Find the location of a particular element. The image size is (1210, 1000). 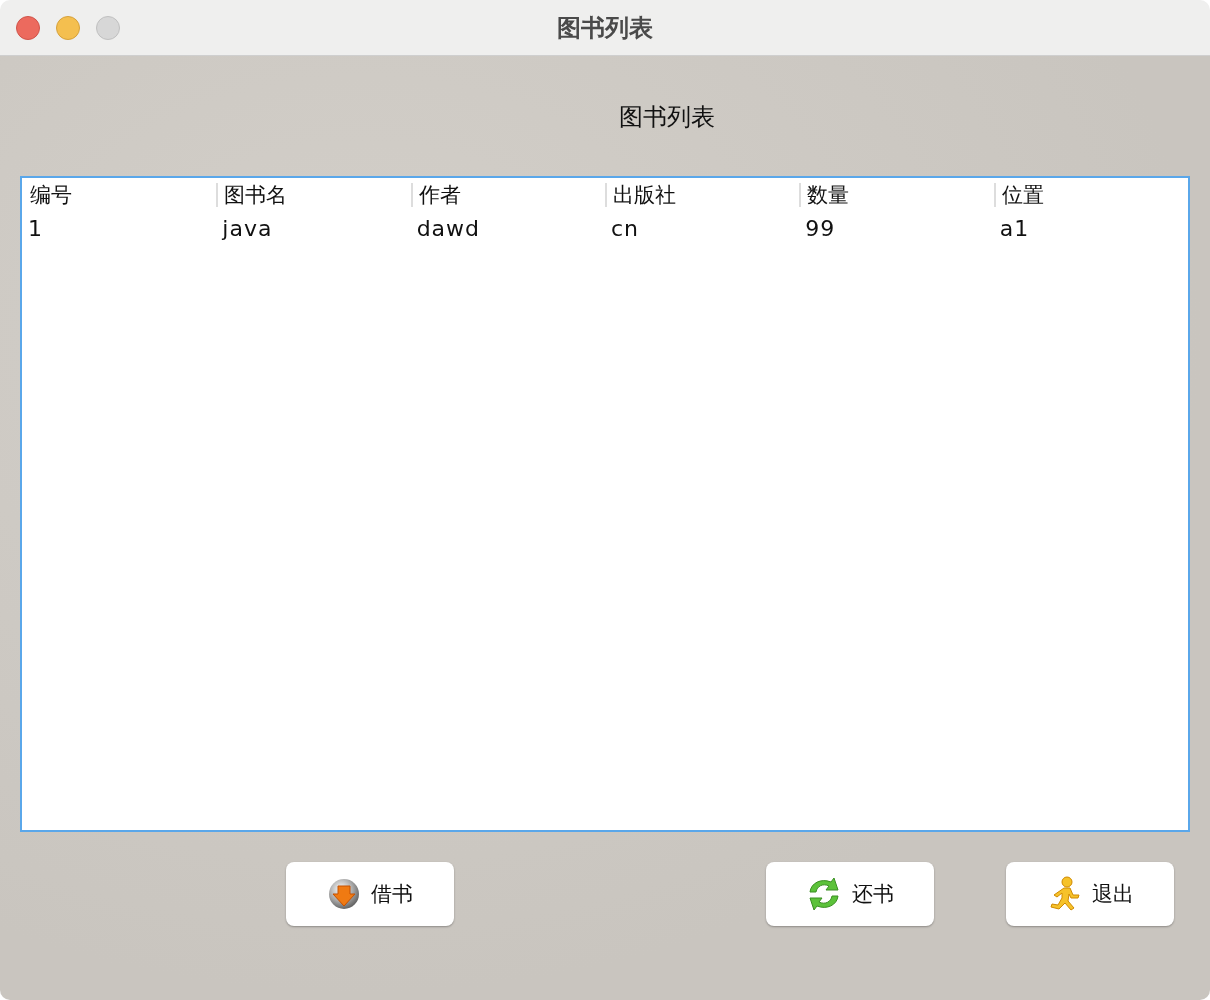

table-cell: a1 is located at coordinates (1014, 228).